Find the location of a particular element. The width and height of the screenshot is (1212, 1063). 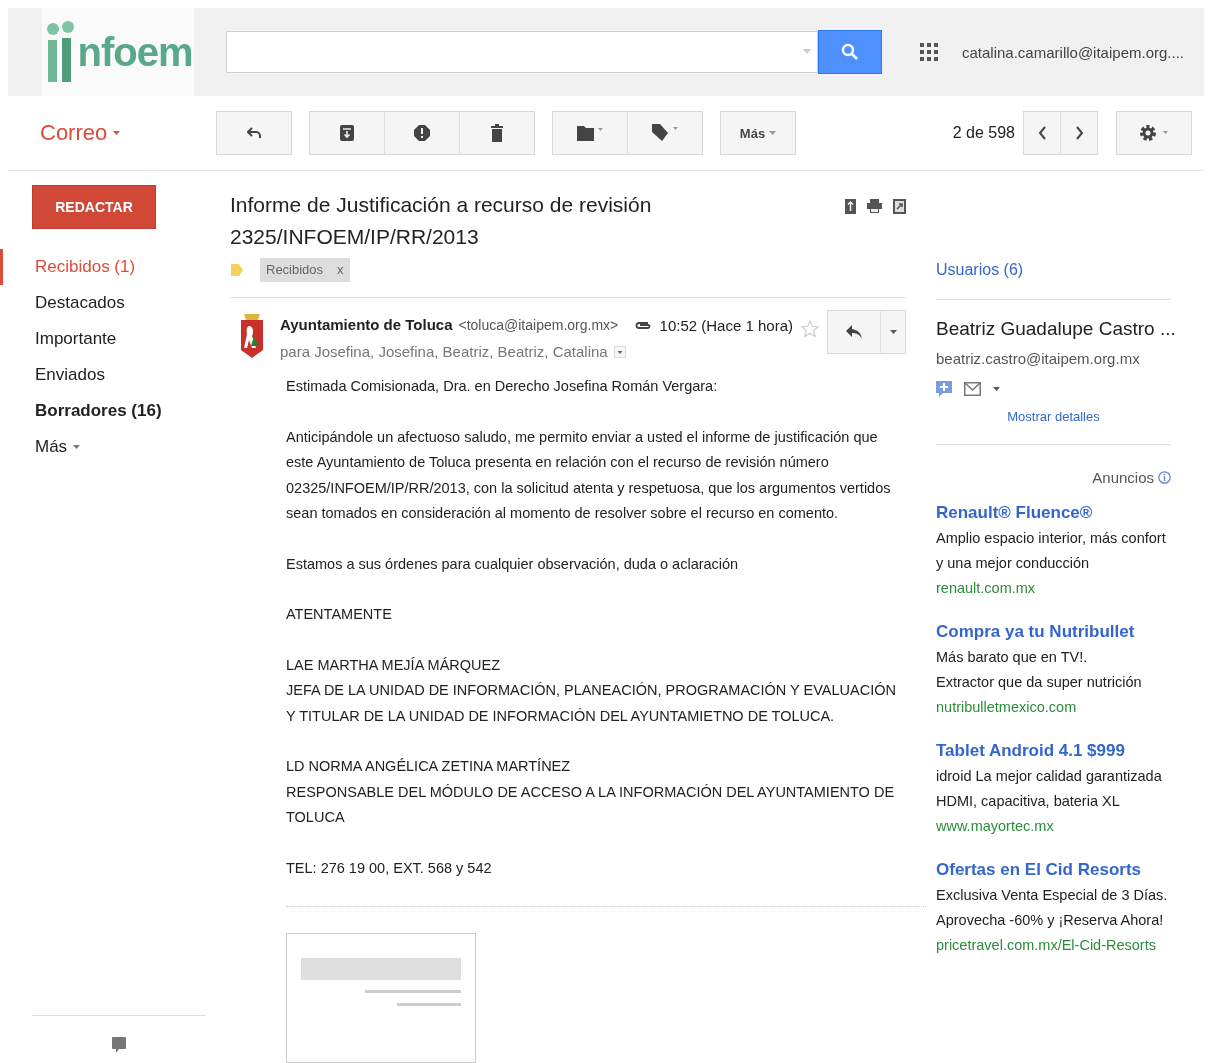

ad-title-link: Renault® Fluence® is located at coordinates (1014, 513).